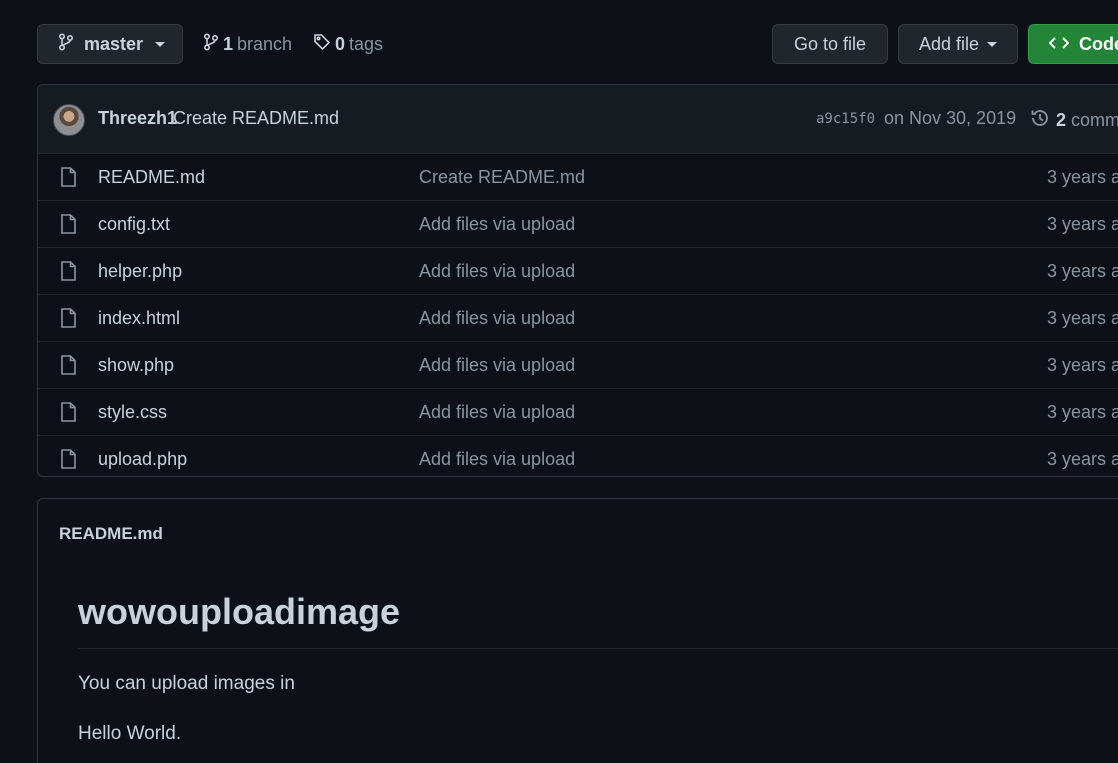 Image resolution: width=1118 pixels, height=763 pixels. What do you see at coordinates (132, 412) in the screenshot?
I see `file-name: style.css` at bounding box center [132, 412].